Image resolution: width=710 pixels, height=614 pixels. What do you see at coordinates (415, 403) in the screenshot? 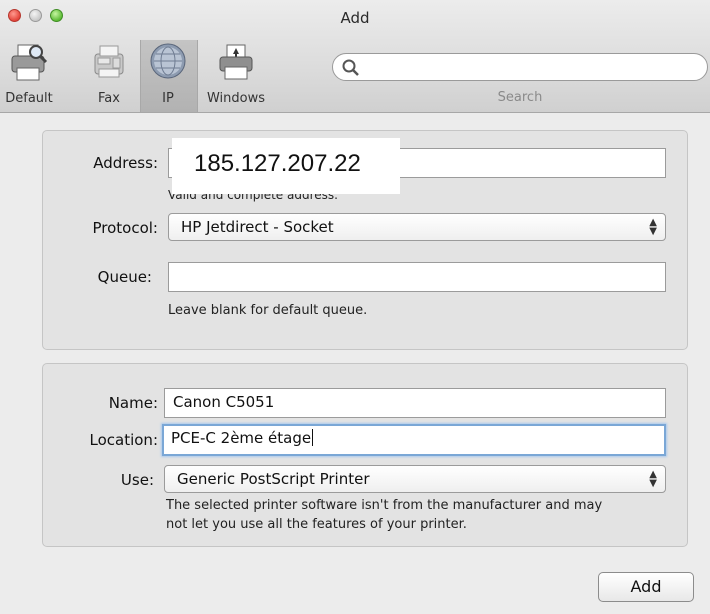
I see `name-field: Canon C5051` at bounding box center [415, 403].